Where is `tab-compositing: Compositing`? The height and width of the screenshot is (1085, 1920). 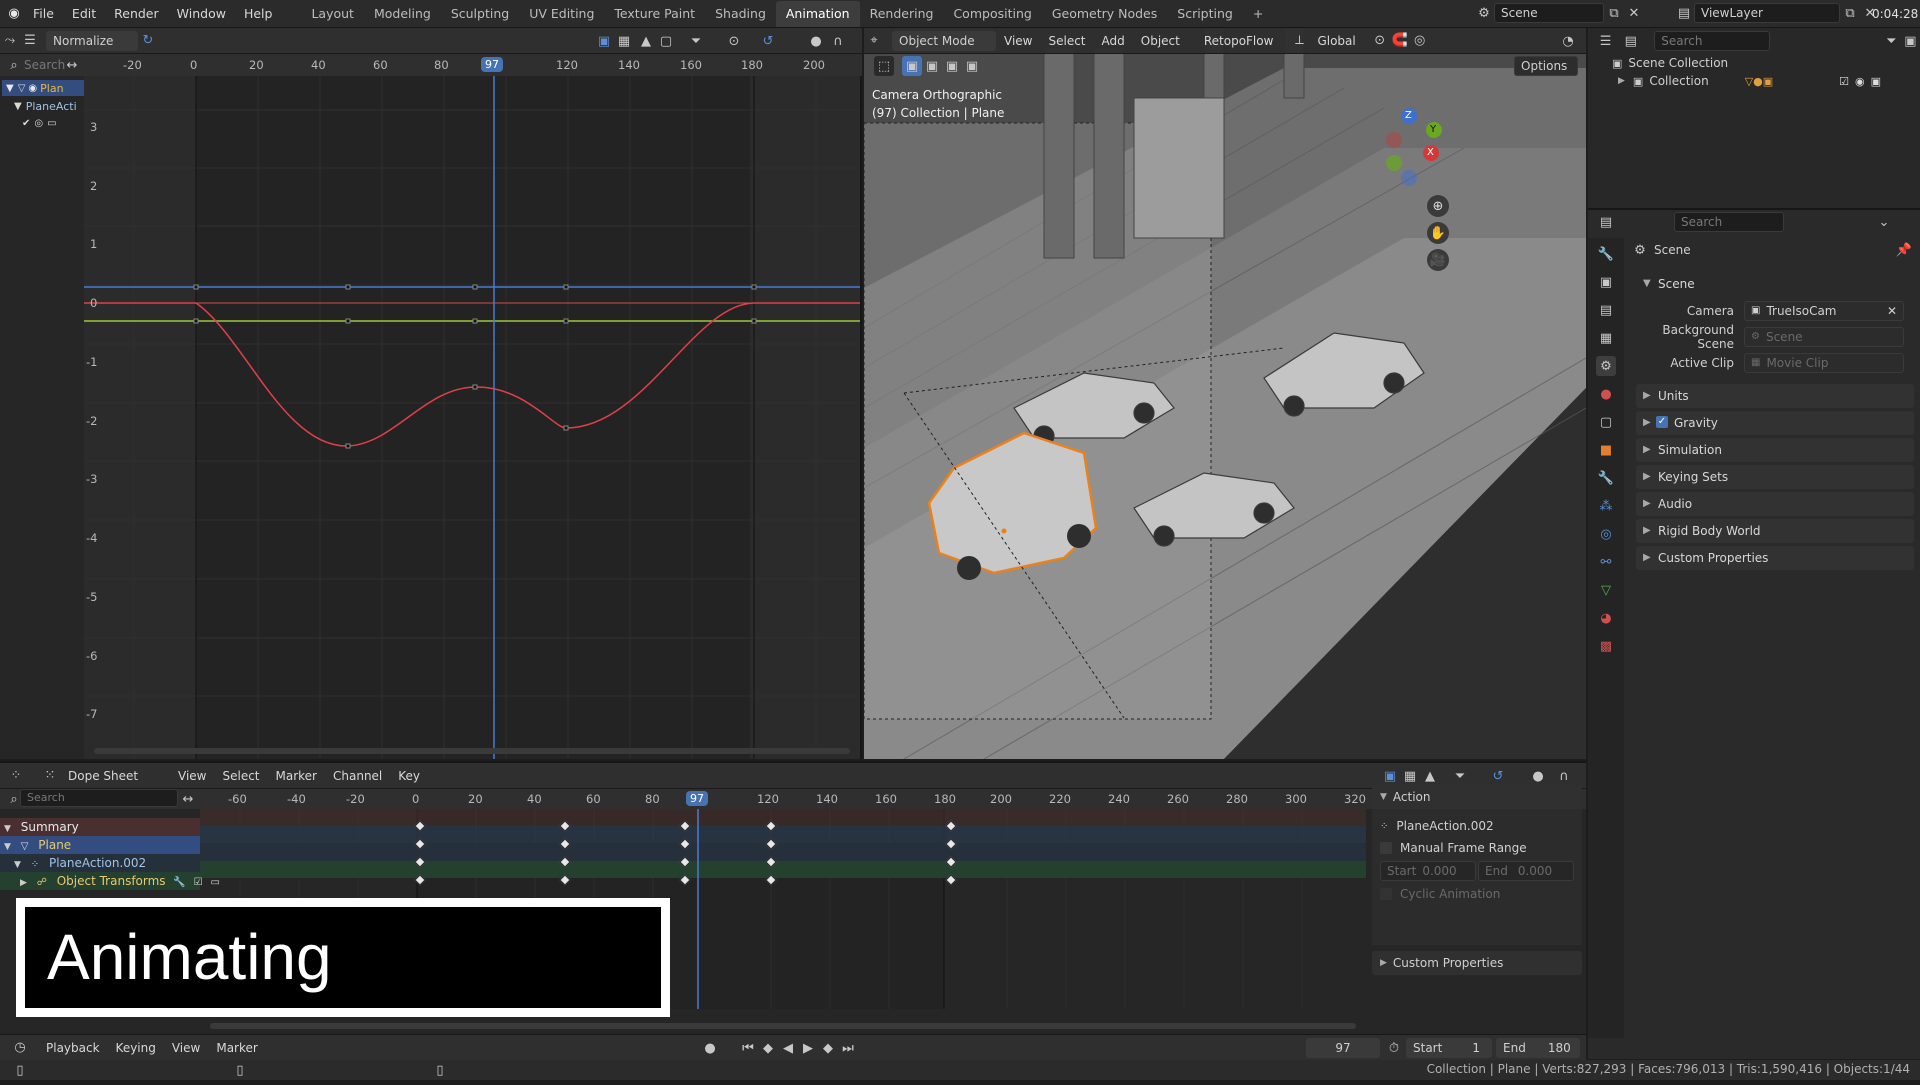 tab-compositing: Compositing is located at coordinates (992, 14).